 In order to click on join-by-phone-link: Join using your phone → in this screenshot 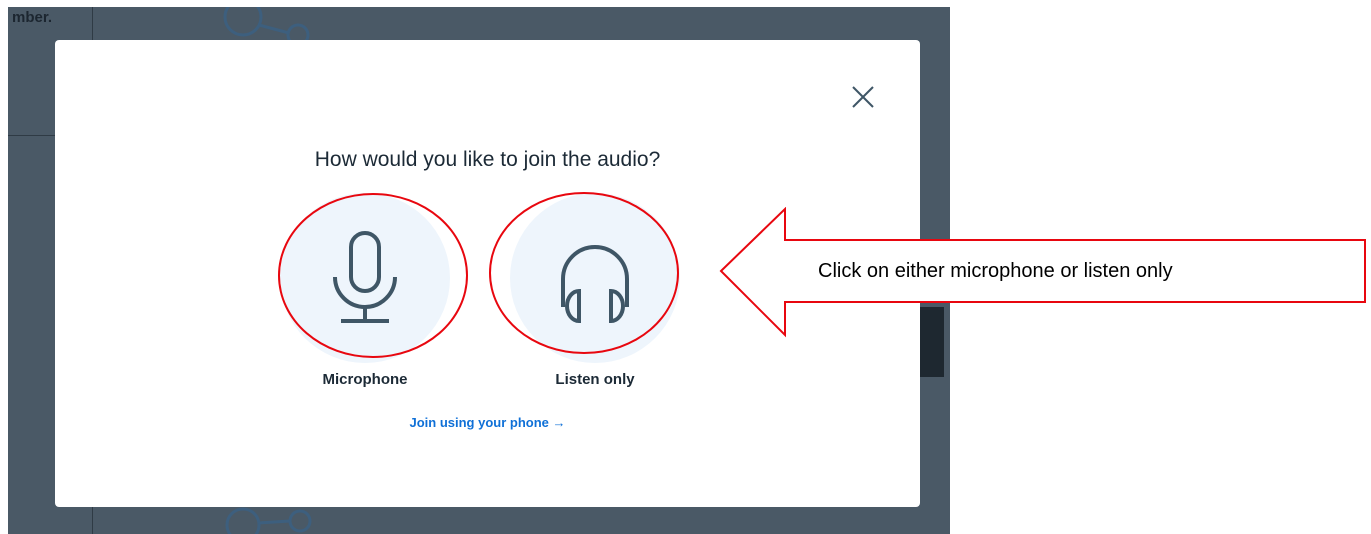, I will do `click(487, 422)`.